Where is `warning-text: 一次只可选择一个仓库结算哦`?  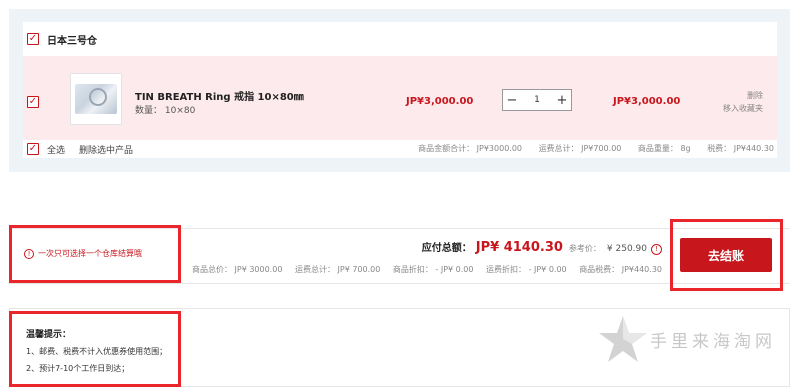
warning-text: 一次只可选择一个仓库结算哦 is located at coordinates (90, 253).